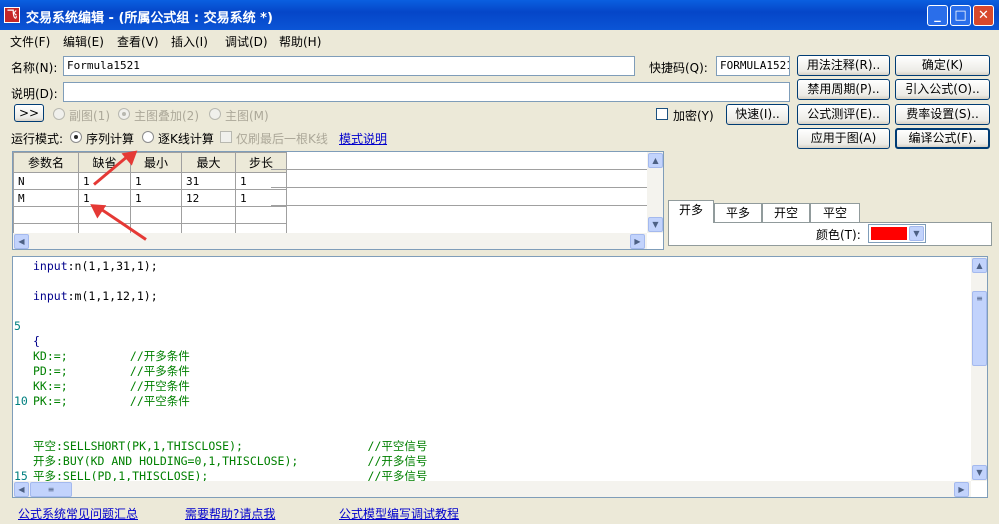  Describe the element at coordinates (230, 446) in the screenshot. I see `code-line: 平空:SELLSHORT(PK,1,THISCLOSE); //平空信号` at that location.